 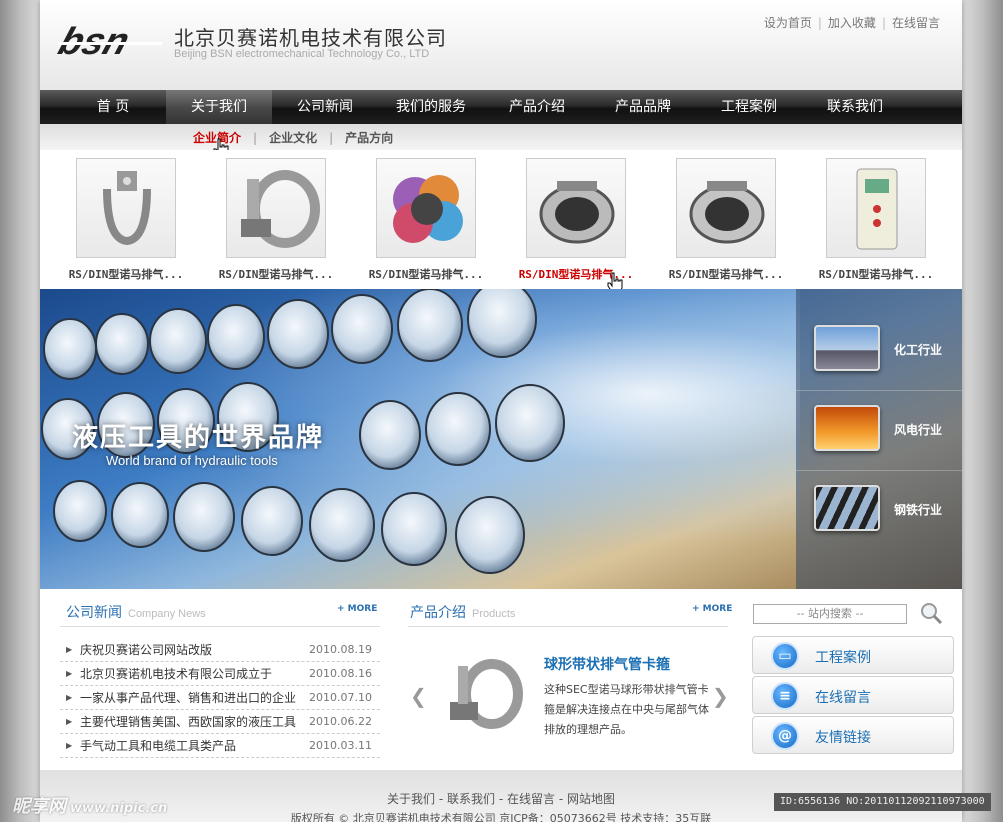 What do you see at coordinates (785, 736) in the screenshot?
I see `at-icon: @` at bounding box center [785, 736].